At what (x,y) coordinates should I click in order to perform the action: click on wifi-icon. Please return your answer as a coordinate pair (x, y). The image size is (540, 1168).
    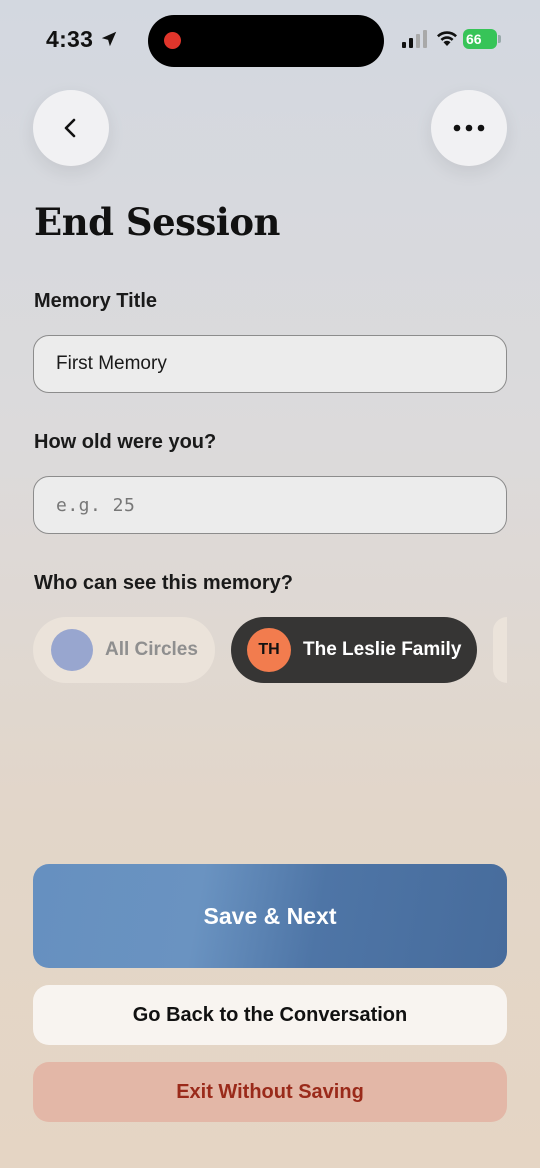
    Looking at the image, I should click on (447, 38).